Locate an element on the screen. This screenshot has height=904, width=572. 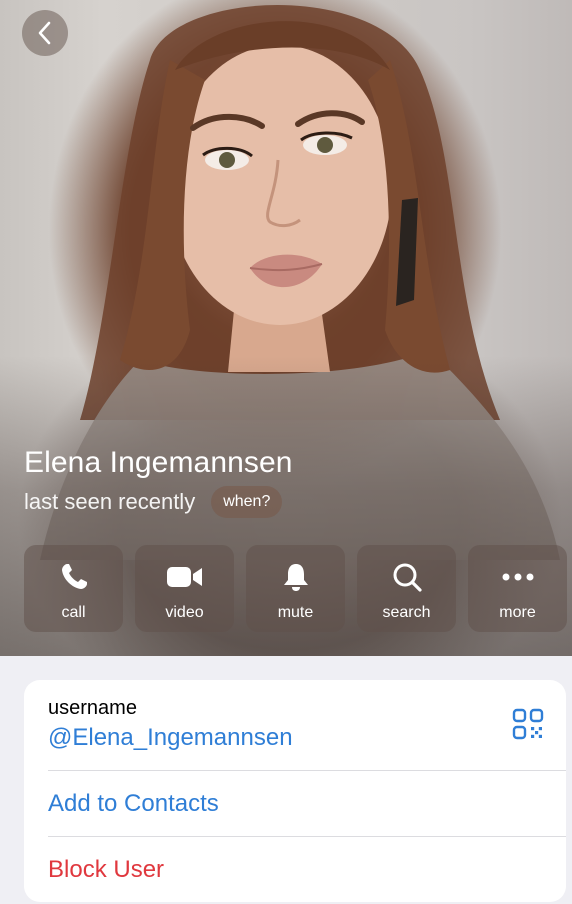
status-row: last seen recently when? is located at coordinates (153, 502).